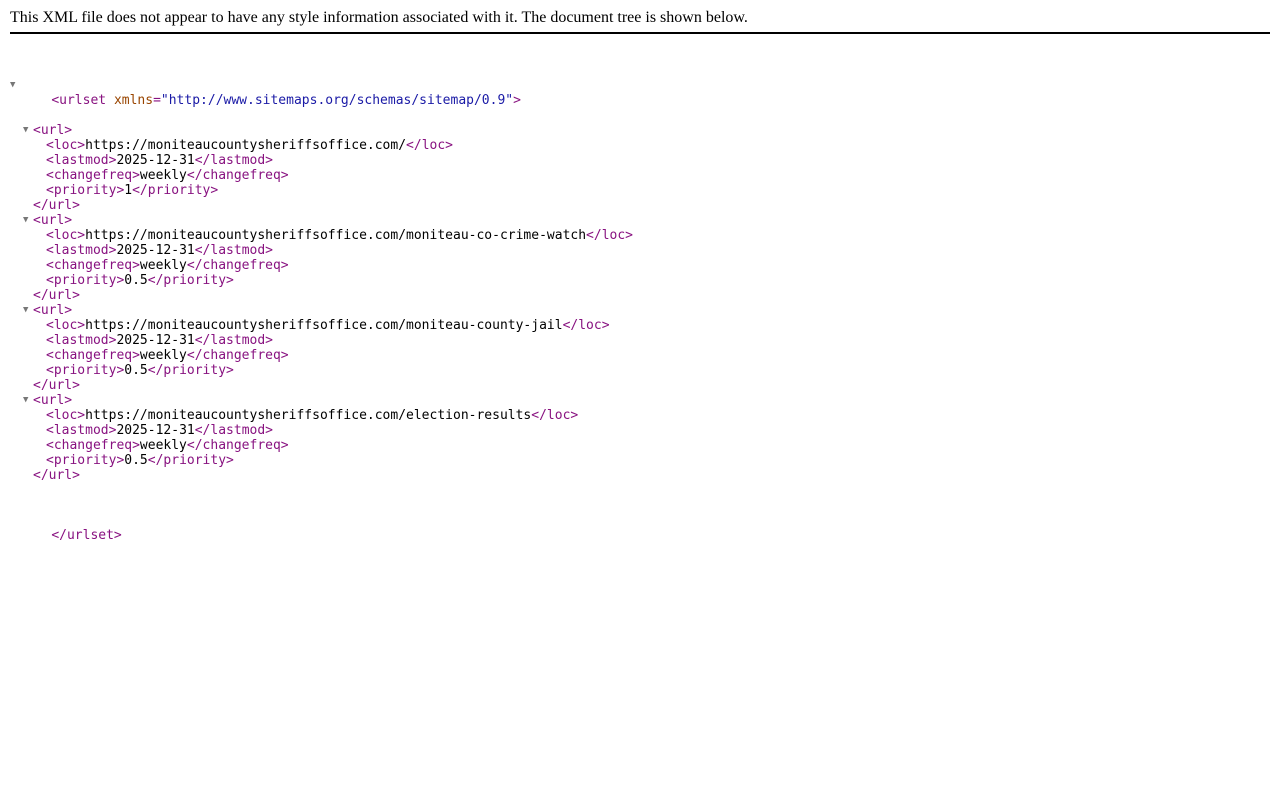 Image resolution: width=1280 pixels, height=800 pixels. I want to click on urlset-open-tag: <urlset, so click(79, 100).